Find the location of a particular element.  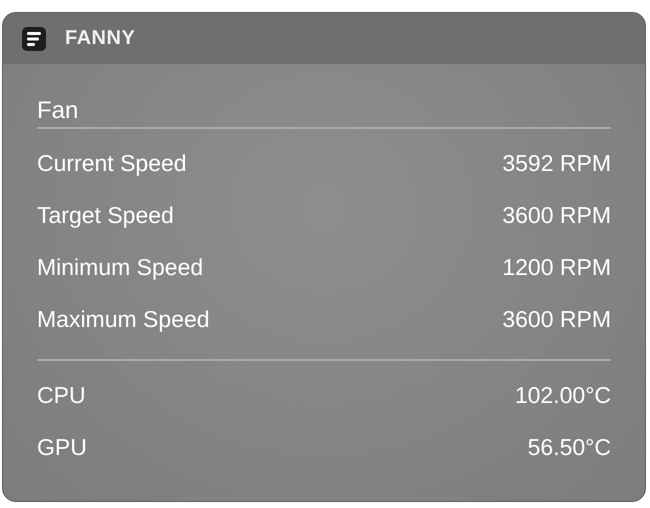

row-label: Minimum Speed is located at coordinates (120, 267).